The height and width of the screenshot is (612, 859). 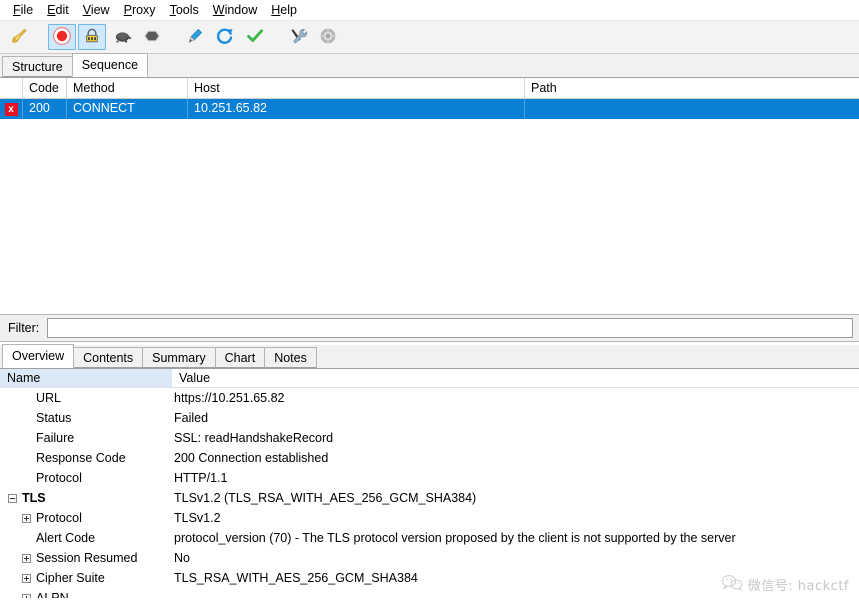 What do you see at coordinates (12, 498) in the screenshot?
I see `tree-collapse-minus-icon` at bounding box center [12, 498].